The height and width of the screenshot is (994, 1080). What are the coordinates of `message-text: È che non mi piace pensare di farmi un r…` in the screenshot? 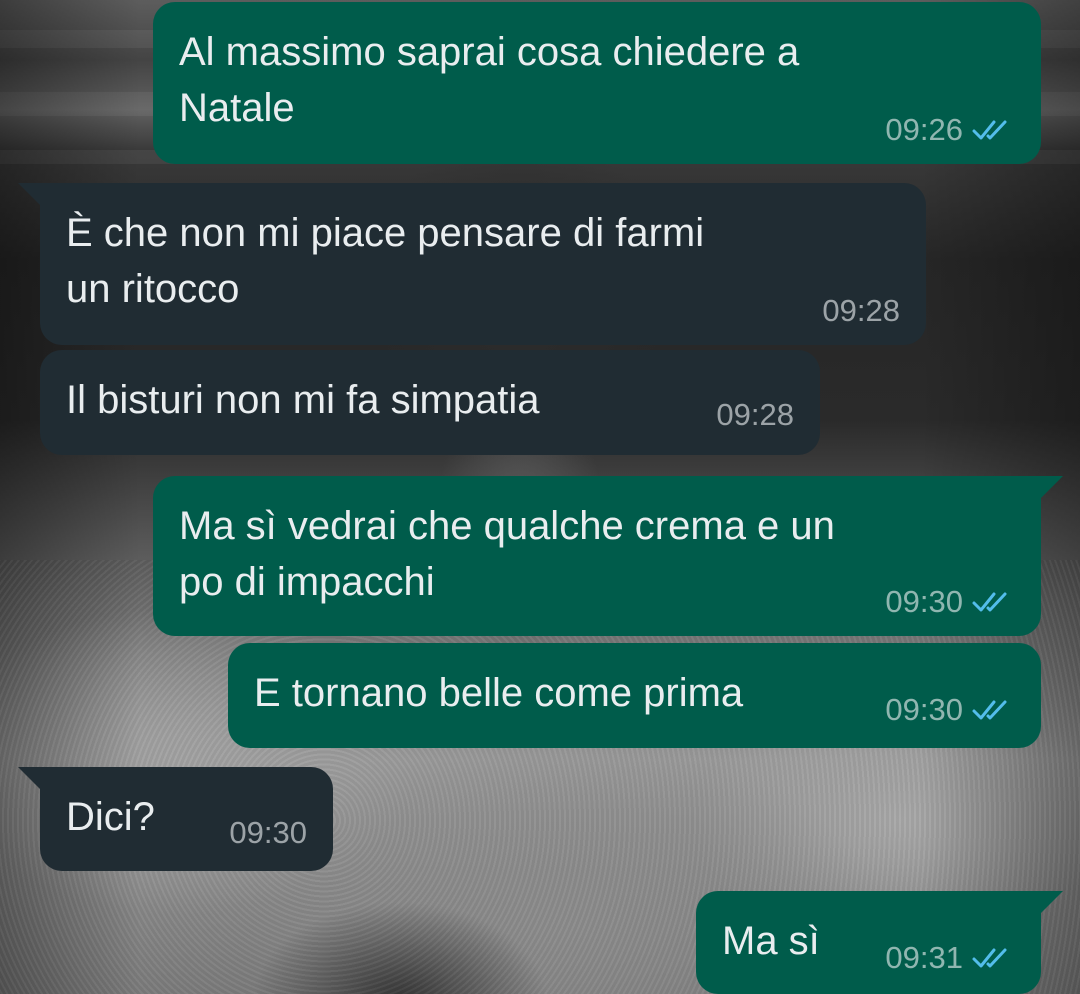 It's located at (385, 261).